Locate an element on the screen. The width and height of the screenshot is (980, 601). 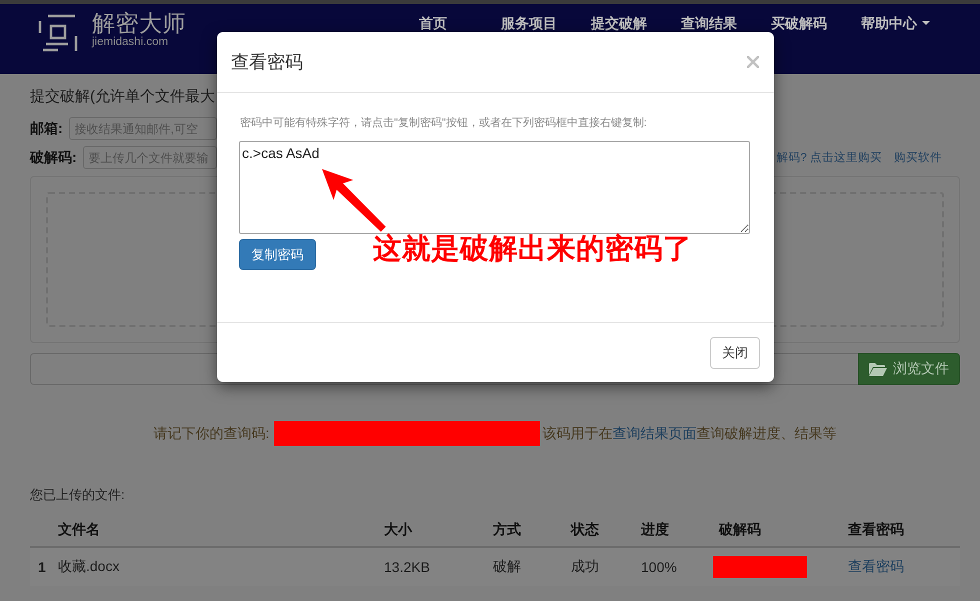
field-label: 破解码: is located at coordinates (53, 157).